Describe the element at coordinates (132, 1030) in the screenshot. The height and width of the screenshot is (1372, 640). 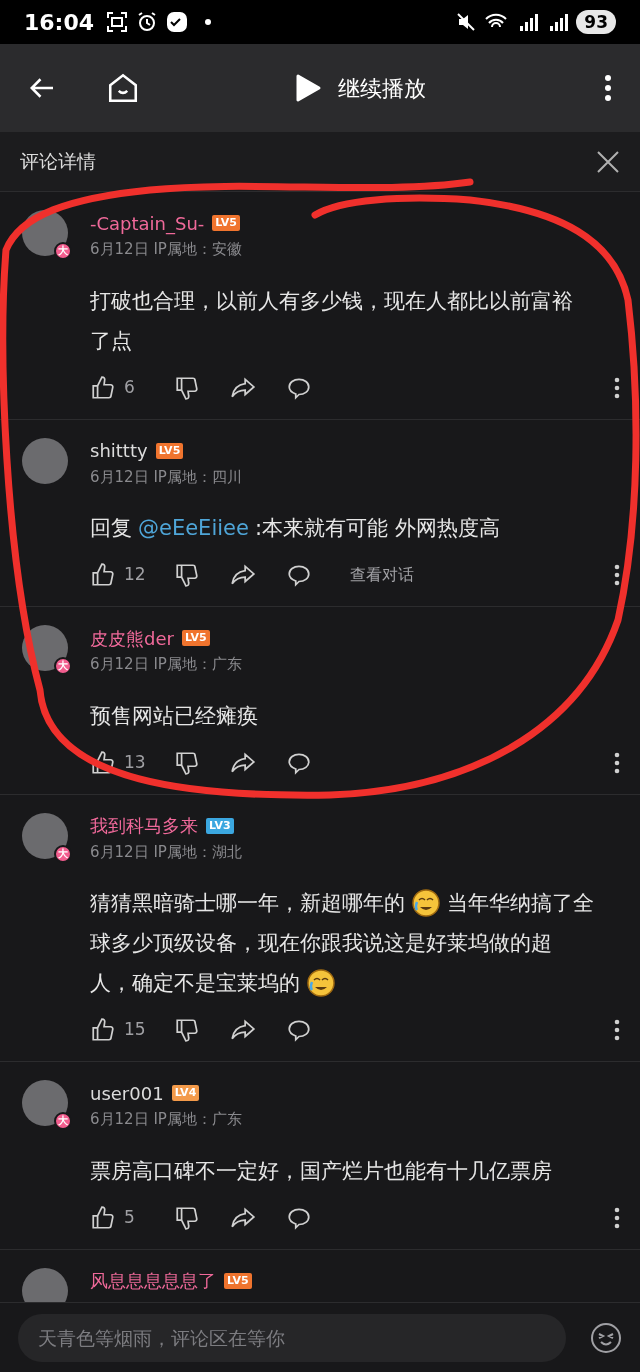
I see `like-button: 15` at that location.